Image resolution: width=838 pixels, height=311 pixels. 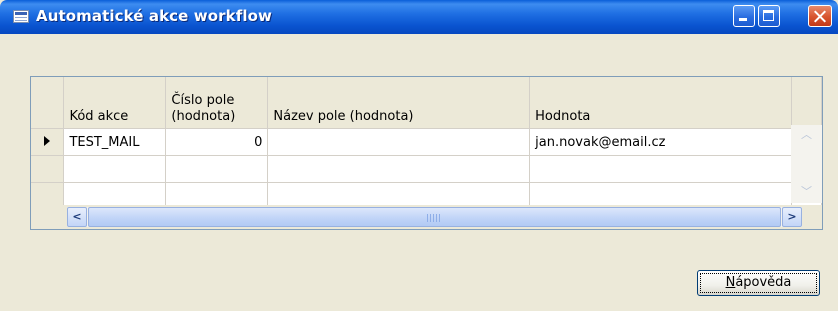 I want to click on table-row: TEST_MAIL 0 jan.novak@email.cz, so click(x=426, y=142).